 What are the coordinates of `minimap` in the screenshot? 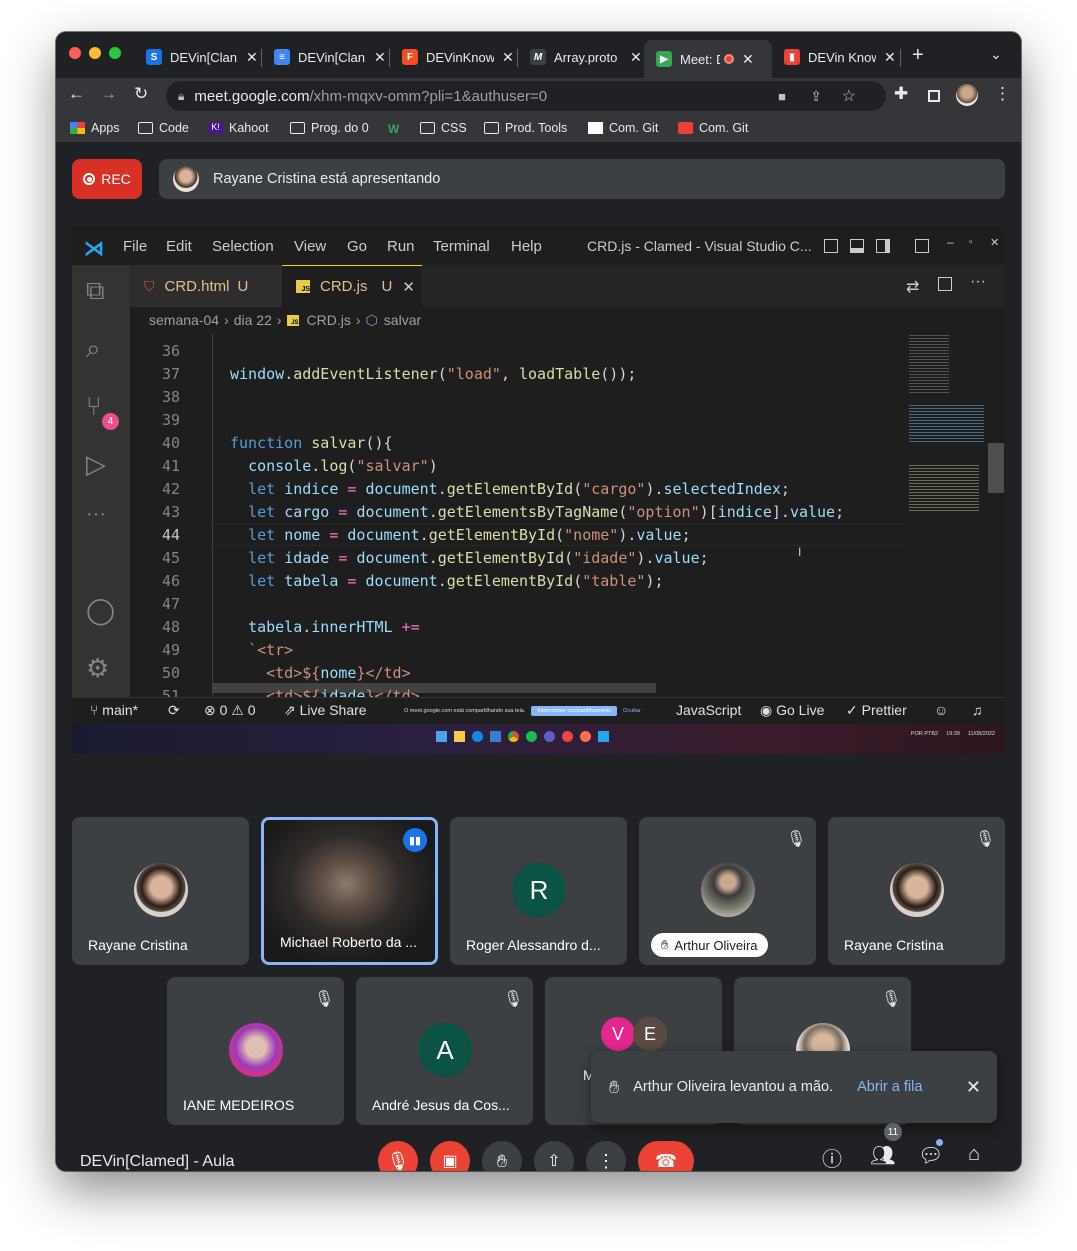 It's located at (950, 428).